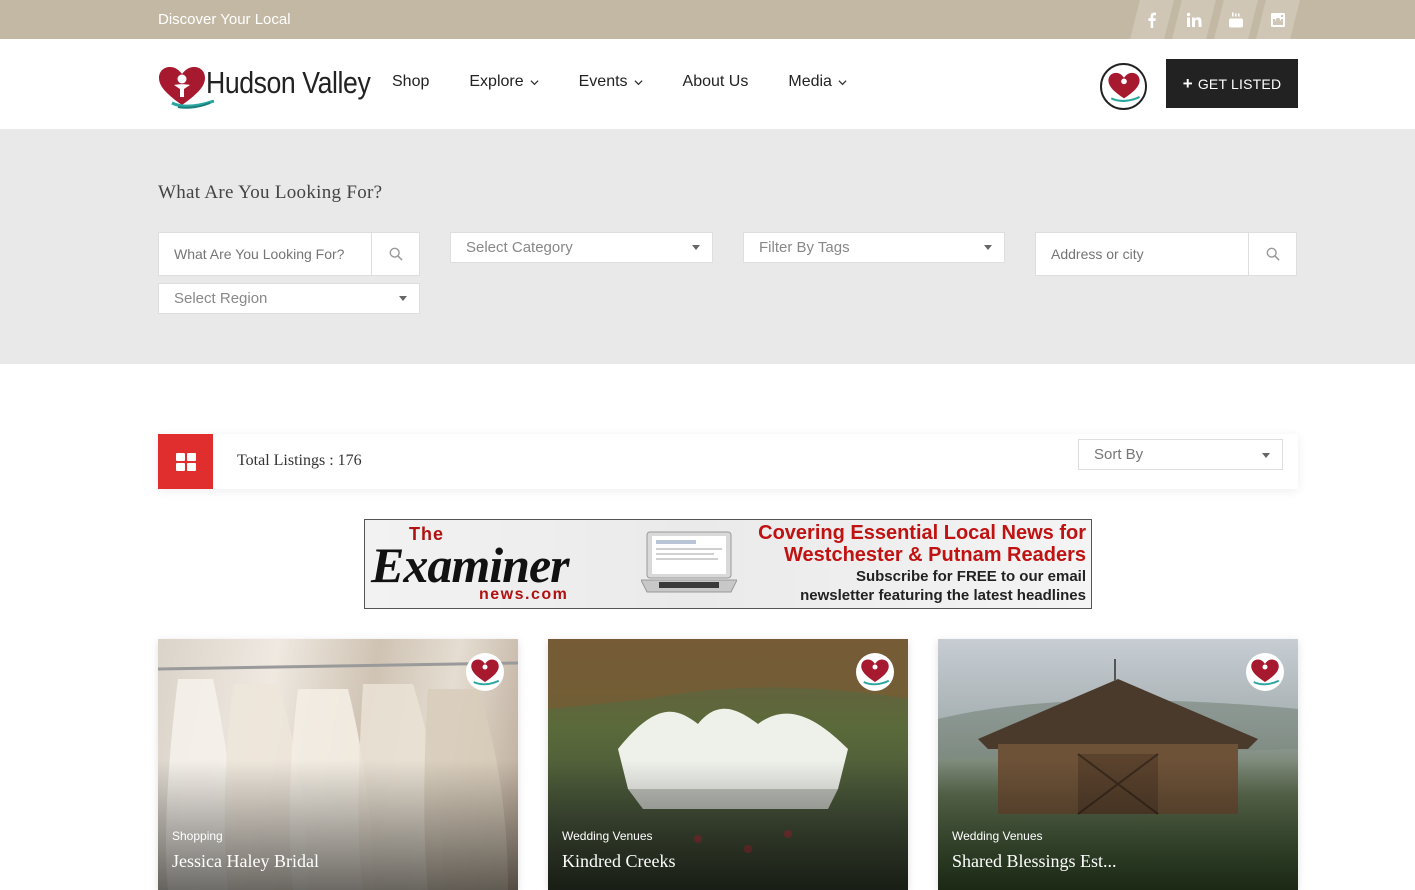 This screenshot has height=890, width=1415. Describe the element at coordinates (519, 247) in the screenshot. I see `category-select-label: Select Category` at that location.